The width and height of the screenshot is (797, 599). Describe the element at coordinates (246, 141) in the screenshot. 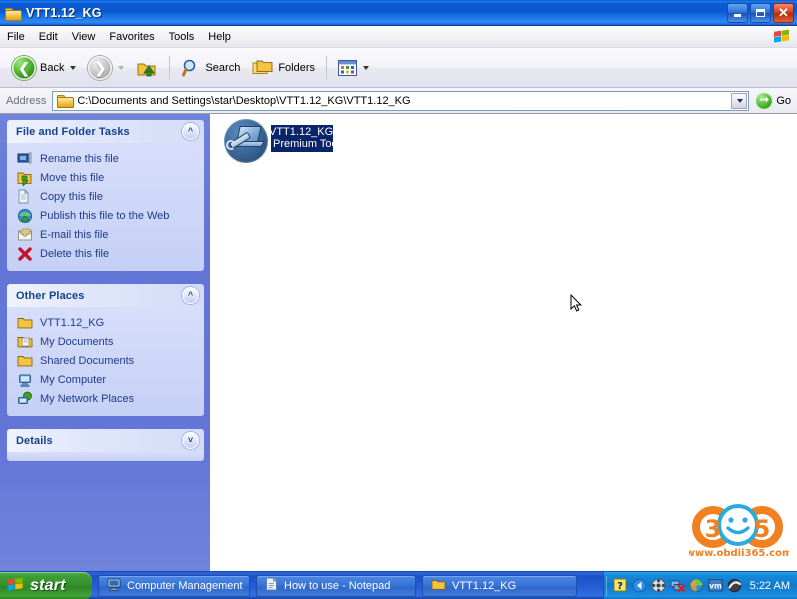

I see `application-tool-icon` at that location.